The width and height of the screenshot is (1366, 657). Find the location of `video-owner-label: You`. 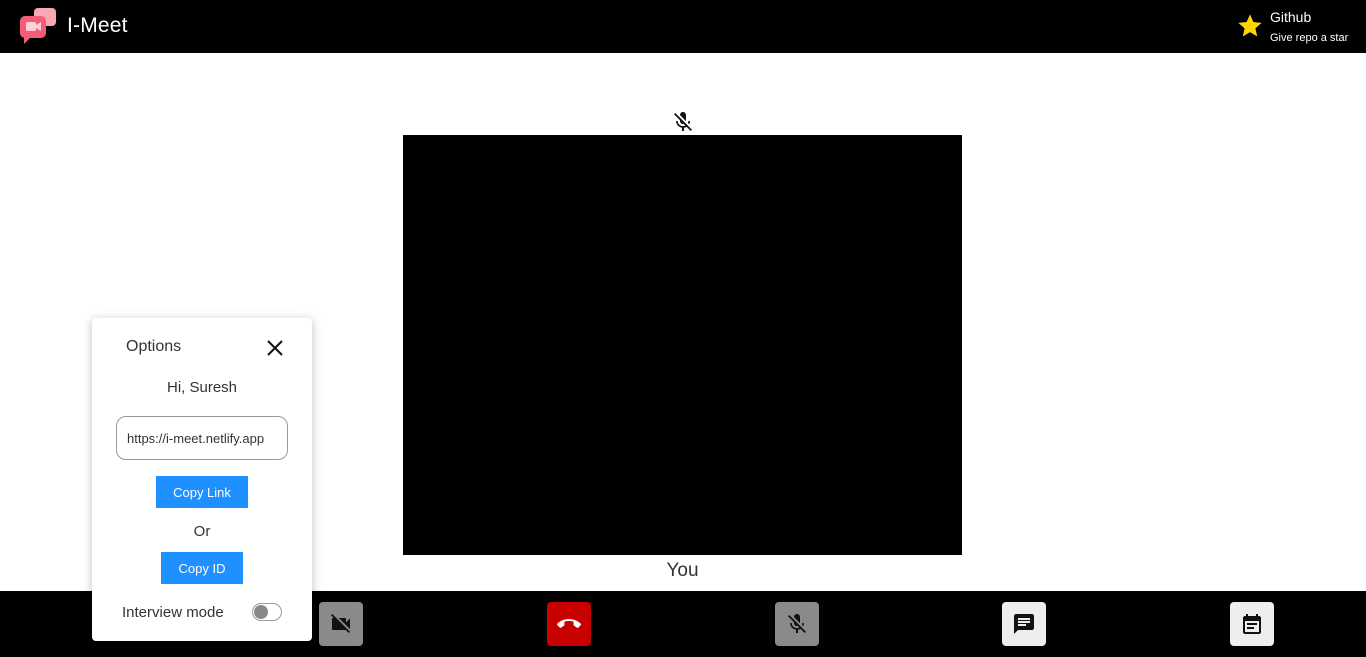

video-owner-label: You is located at coordinates (682, 570).